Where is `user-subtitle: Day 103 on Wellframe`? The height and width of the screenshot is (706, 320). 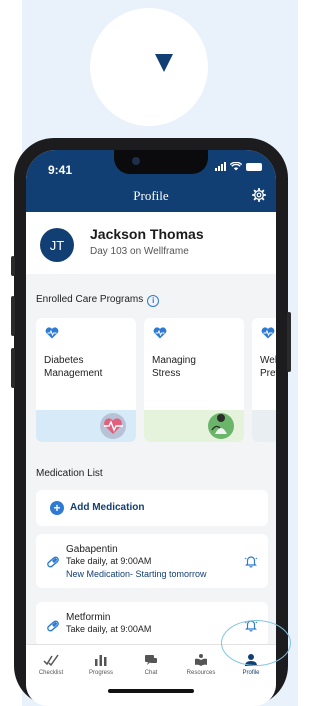
user-subtitle: Day 103 on Wellframe is located at coordinates (139, 251).